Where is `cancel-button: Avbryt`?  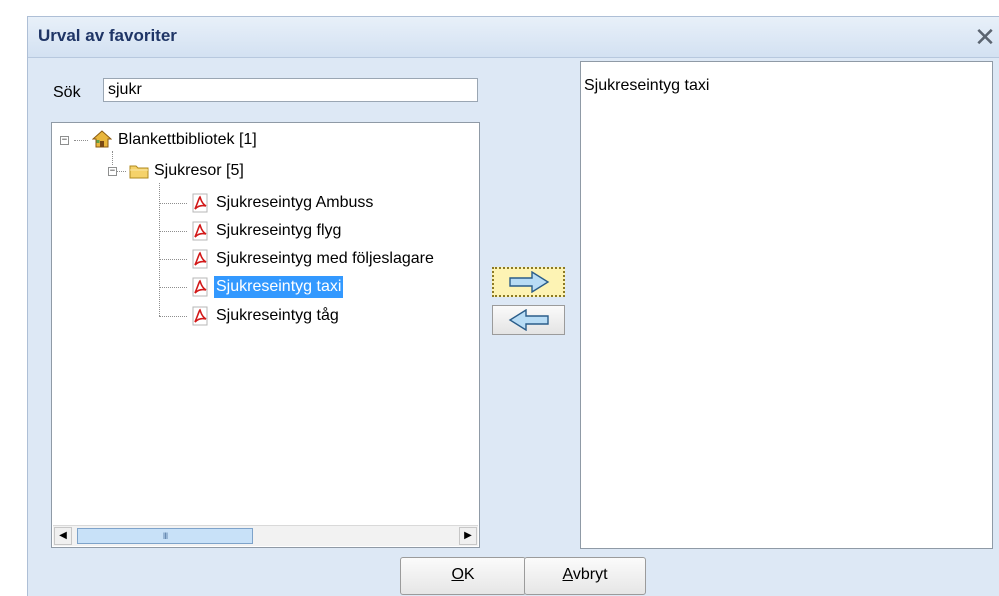 cancel-button: Avbryt is located at coordinates (585, 576).